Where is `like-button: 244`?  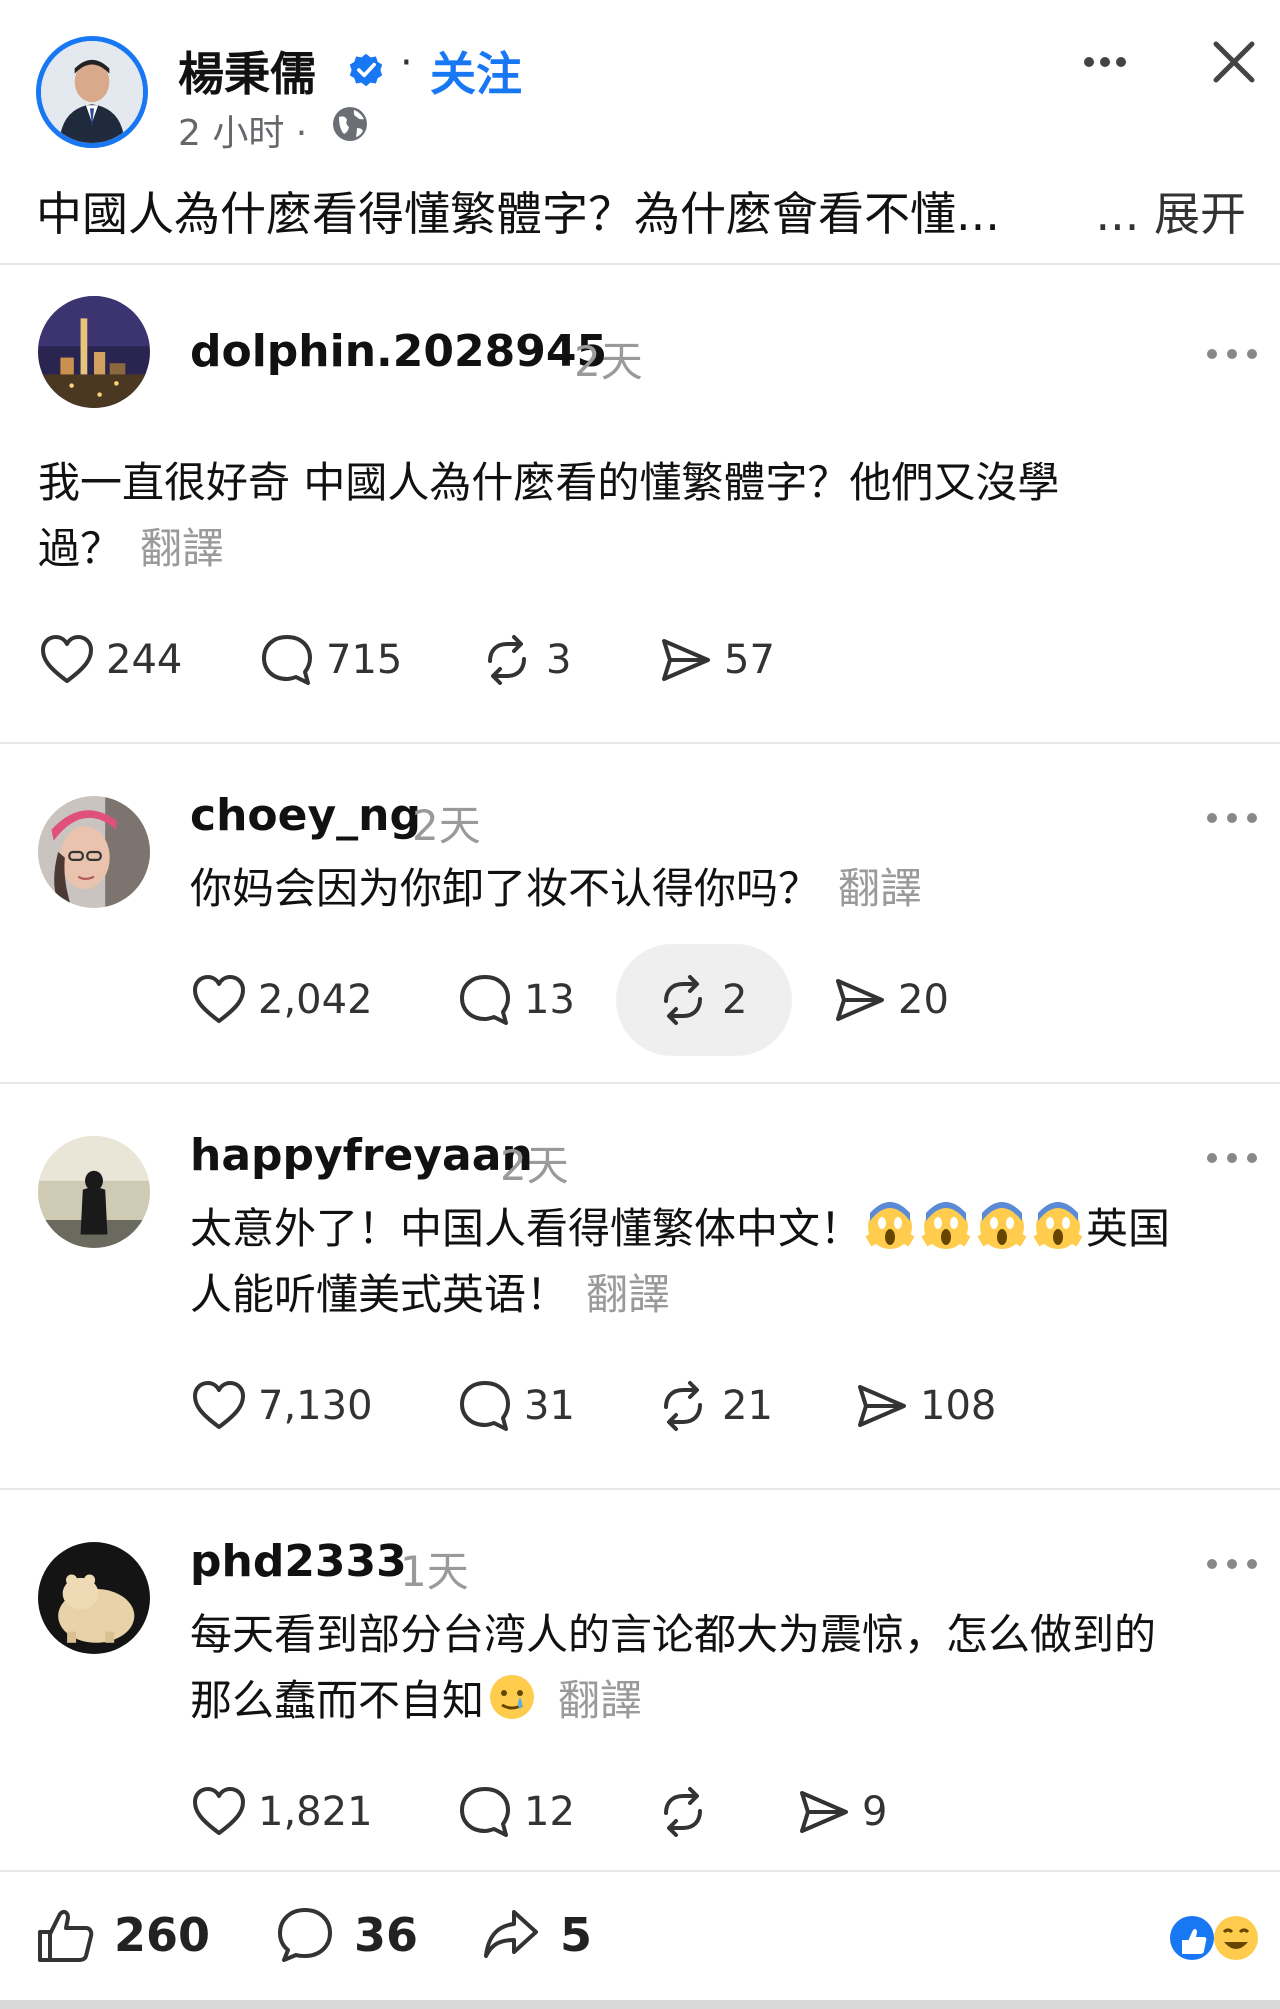
like-button: 244 is located at coordinates (110, 660).